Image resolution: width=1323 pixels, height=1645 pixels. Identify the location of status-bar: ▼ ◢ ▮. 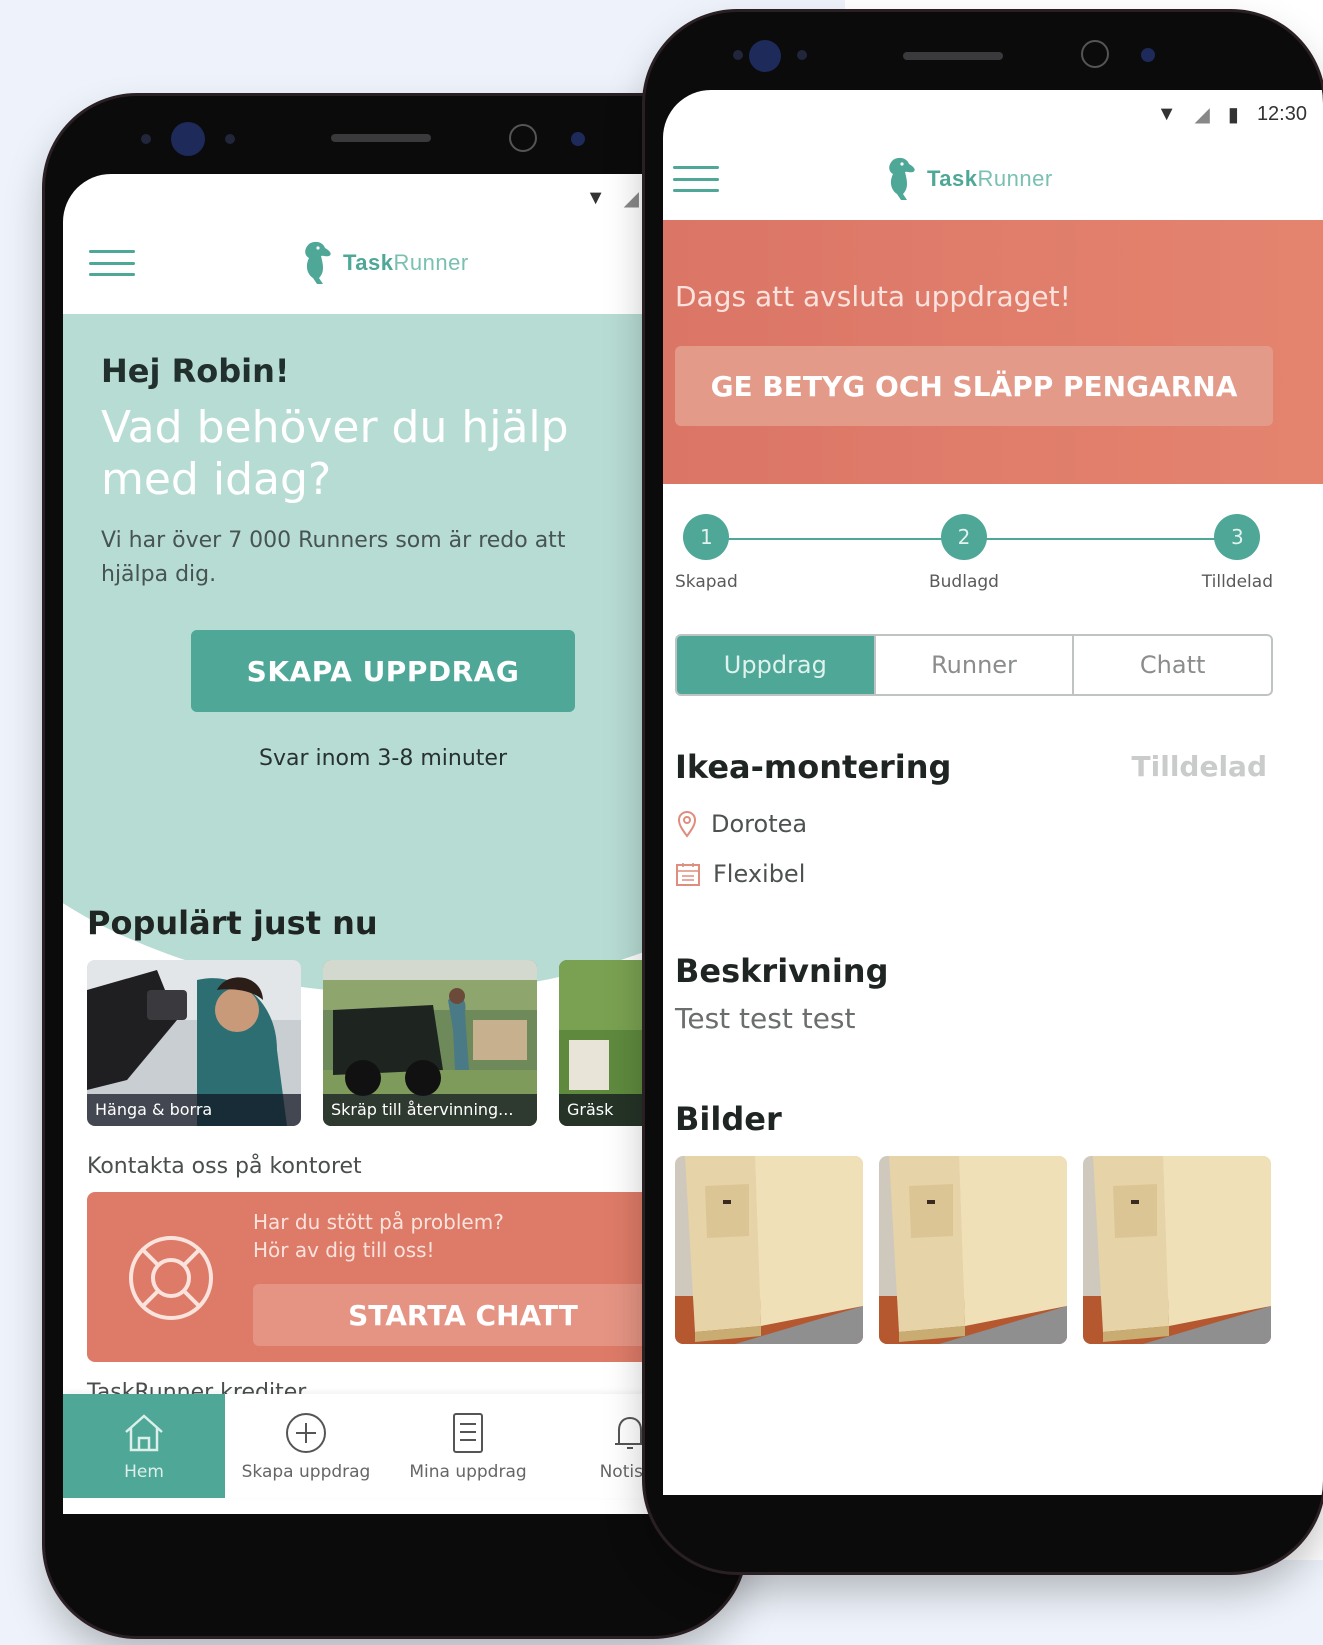
(395, 199).